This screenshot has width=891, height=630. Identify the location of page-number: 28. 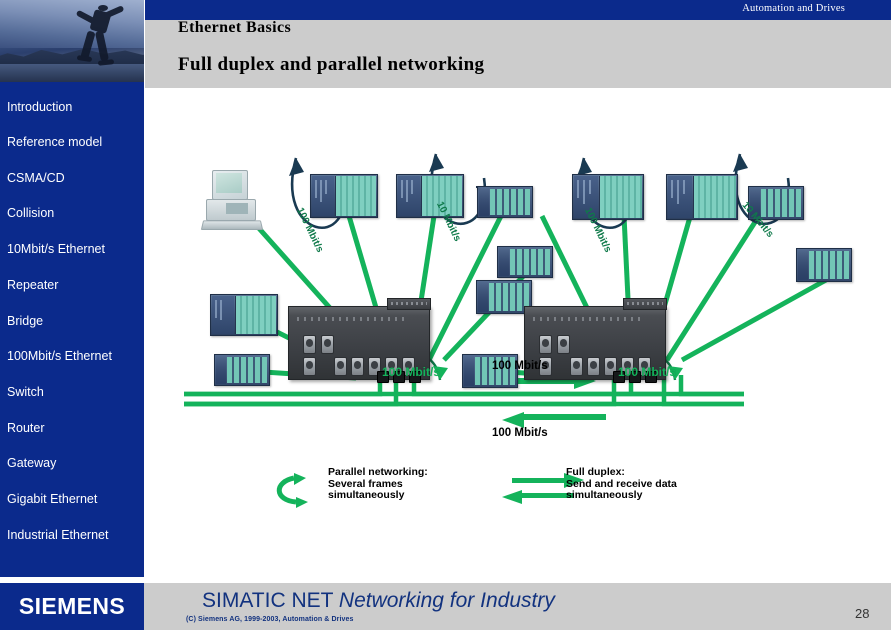
(862, 613).